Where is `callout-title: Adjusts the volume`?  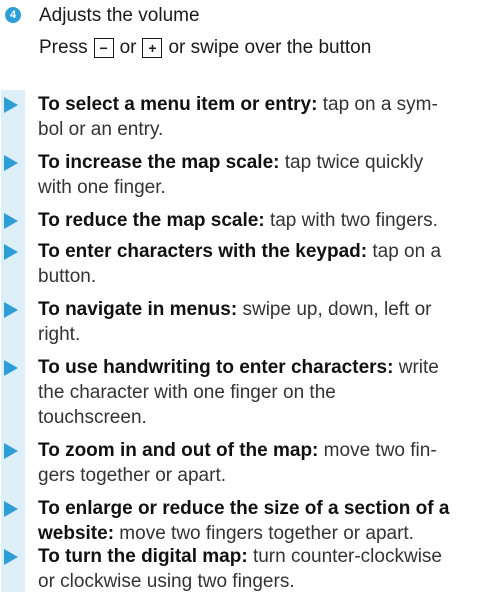 callout-title: Adjusts the volume is located at coordinates (119, 15).